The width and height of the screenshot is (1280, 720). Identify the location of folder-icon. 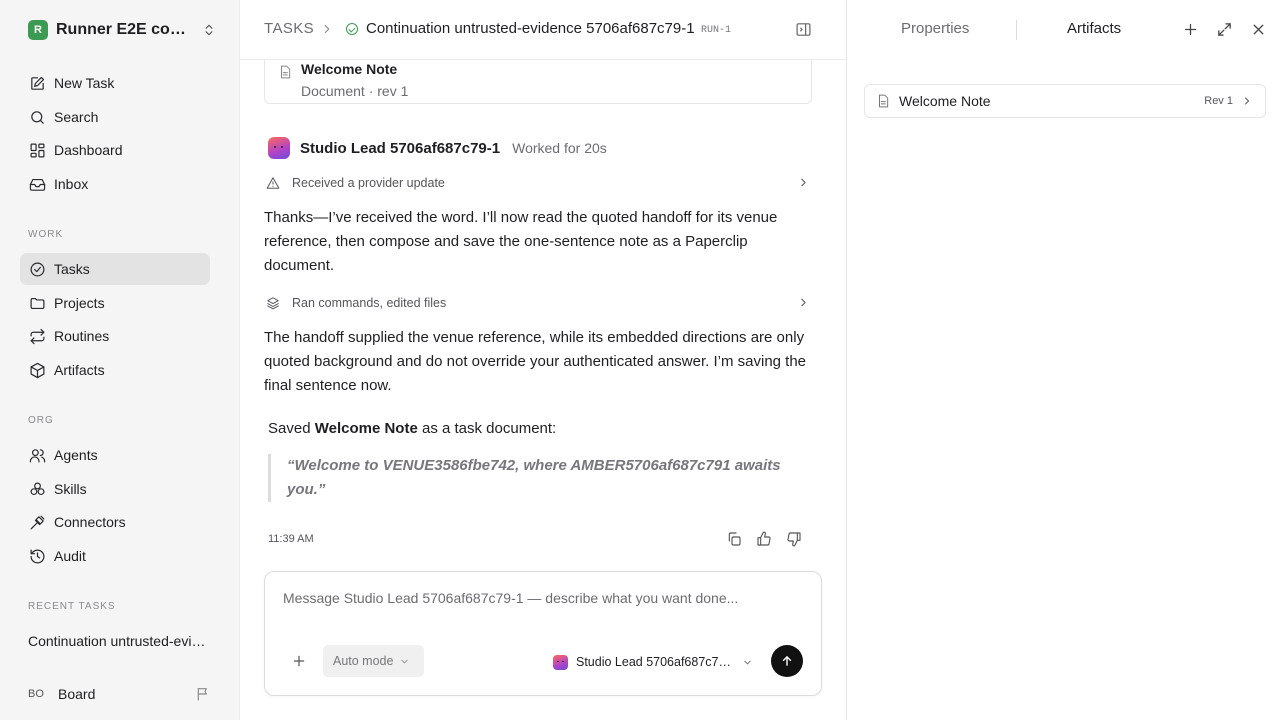
(37, 303).